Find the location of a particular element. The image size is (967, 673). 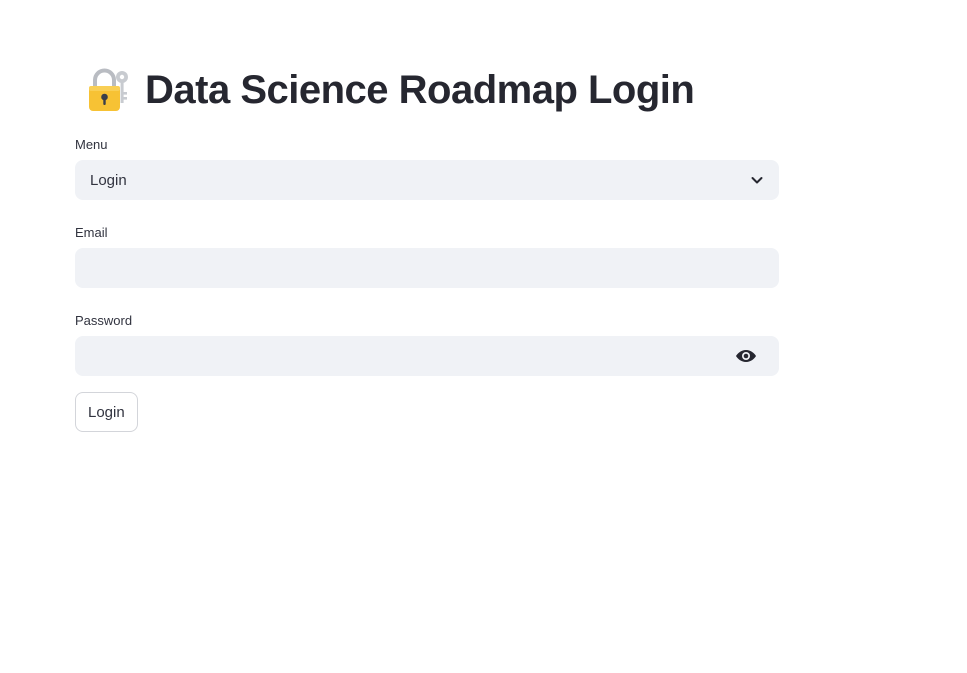

lock-with-key-icon is located at coordinates (108, 90).